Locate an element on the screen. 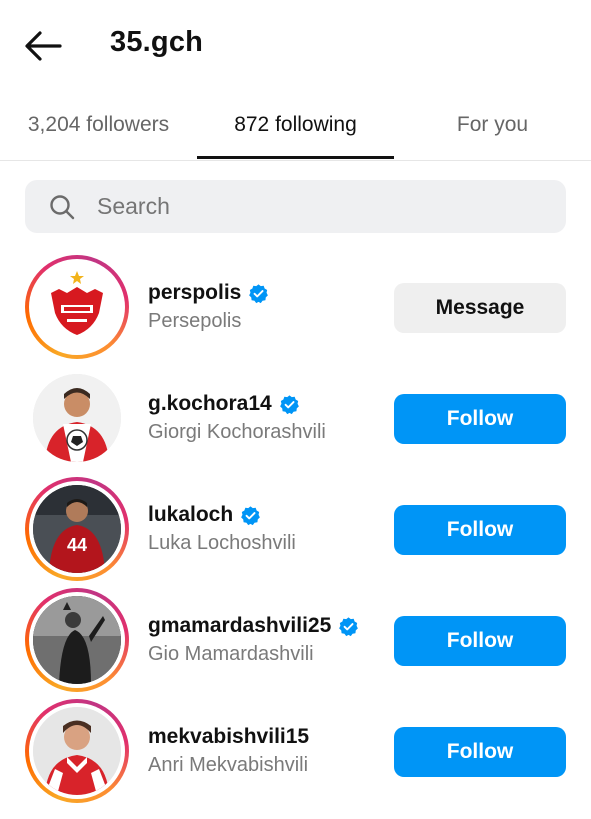 Image resolution: width=591 pixels, height=819 pixels. arrow-left-icon is located at coordinates (43, 46).